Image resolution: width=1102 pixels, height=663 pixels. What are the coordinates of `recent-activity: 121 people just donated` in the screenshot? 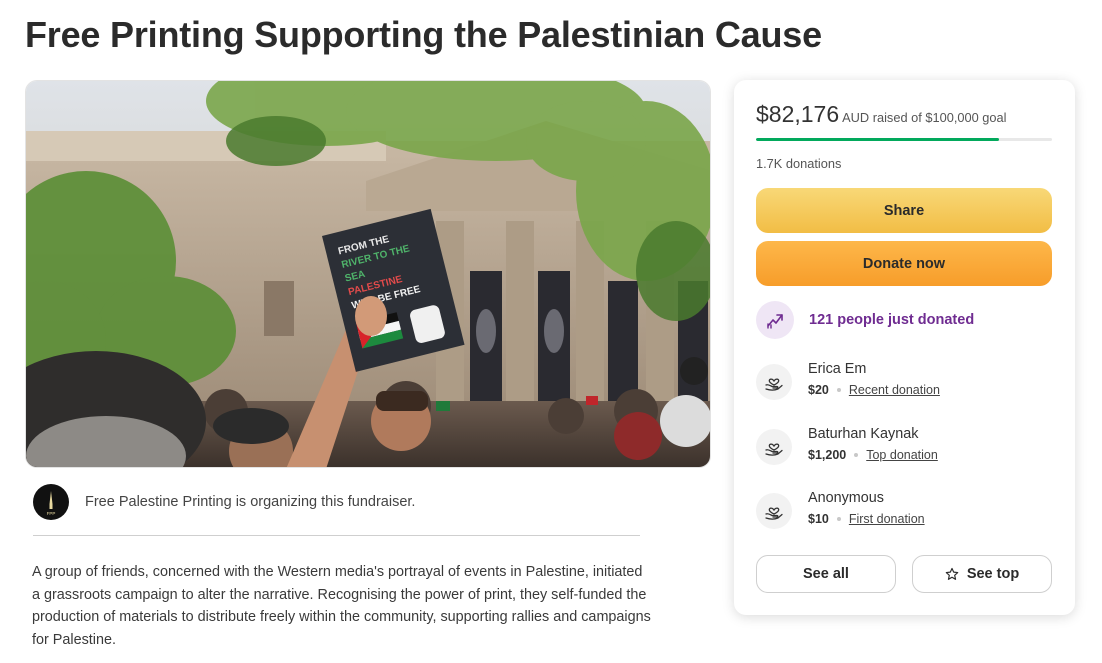 It's located at (865, 320).